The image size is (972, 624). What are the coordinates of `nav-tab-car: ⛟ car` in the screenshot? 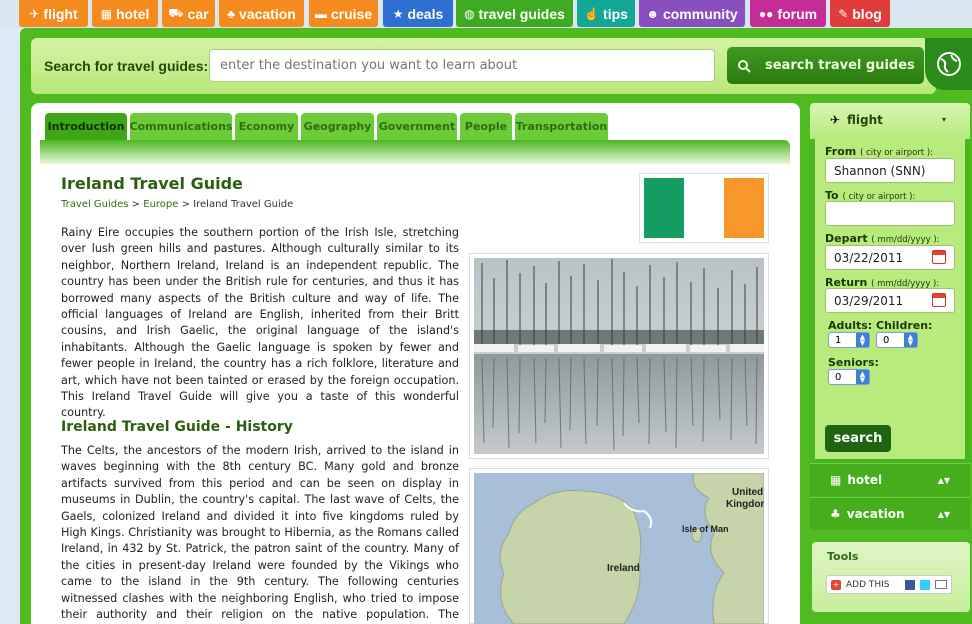 It's located at (188, 13).